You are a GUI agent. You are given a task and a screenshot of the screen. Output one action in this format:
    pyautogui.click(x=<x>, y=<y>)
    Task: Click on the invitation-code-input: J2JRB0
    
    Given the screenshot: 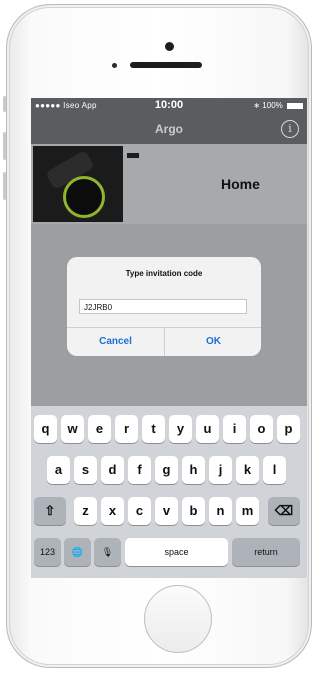 What is the action you would take?
    pyautogui.click(x=163, y=306)
    